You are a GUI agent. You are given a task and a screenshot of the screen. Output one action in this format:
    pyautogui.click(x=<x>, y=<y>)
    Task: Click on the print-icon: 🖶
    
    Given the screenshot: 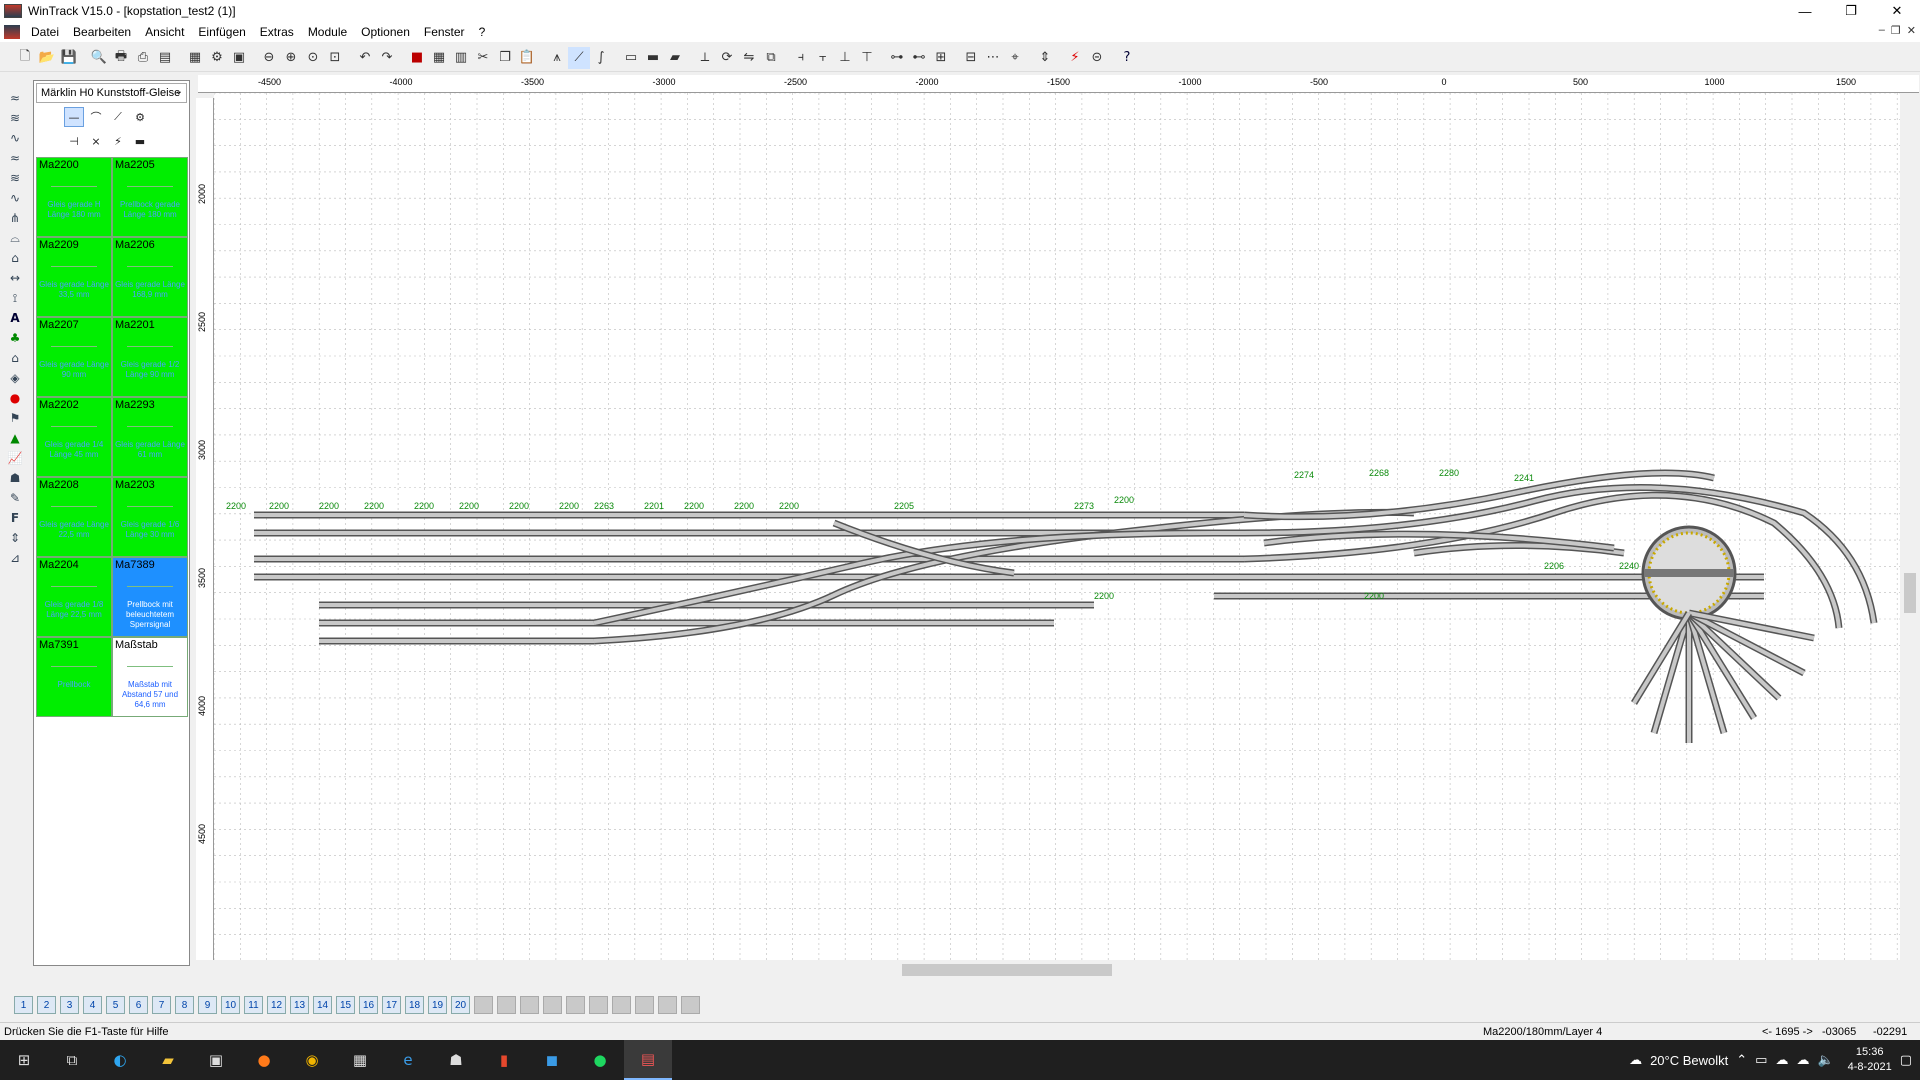 What is the action you would take?
    pyautogui.click(x=121, y=58)
    